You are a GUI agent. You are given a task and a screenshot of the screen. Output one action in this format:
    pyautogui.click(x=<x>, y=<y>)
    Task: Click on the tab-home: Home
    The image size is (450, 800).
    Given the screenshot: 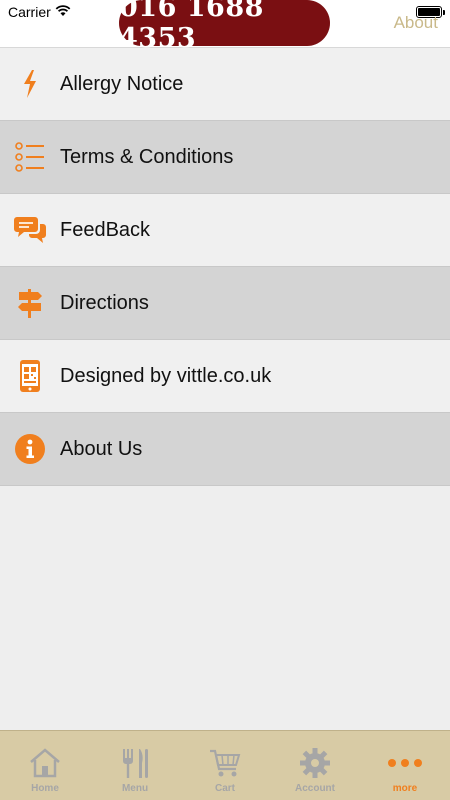 What is the action you would take?
    pyautogui.click(x=45, y=765)
    